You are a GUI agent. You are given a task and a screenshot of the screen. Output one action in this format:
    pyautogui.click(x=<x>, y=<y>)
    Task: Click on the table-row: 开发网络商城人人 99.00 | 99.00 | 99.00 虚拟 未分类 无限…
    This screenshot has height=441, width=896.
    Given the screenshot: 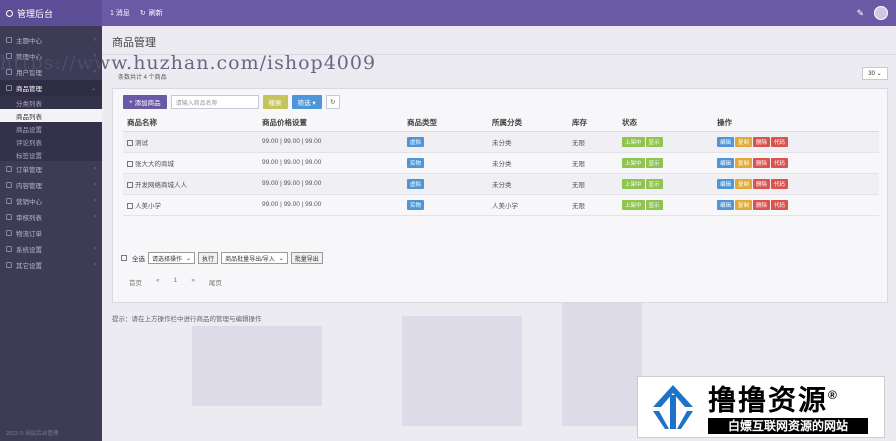 What is the action you would take?
    pyautogui.click(x=501, y=184)
    